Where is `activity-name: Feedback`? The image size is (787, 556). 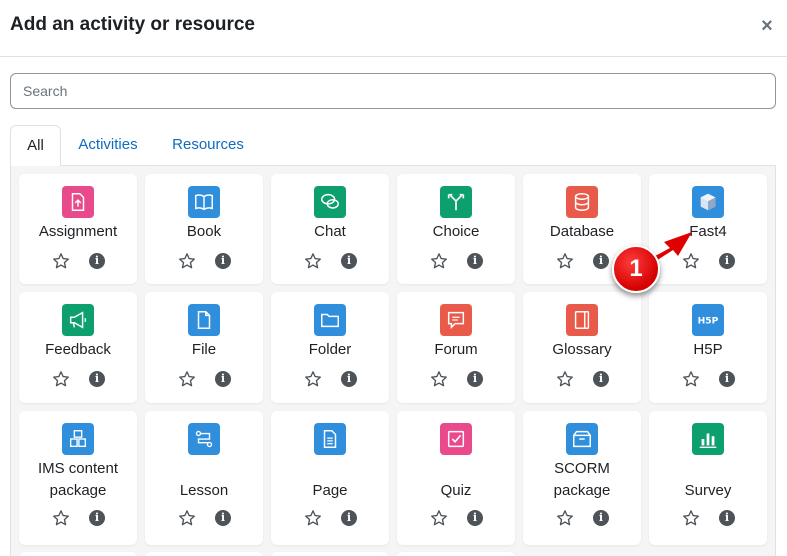
activity-name: Feedback is located at coordinates (78, 349).